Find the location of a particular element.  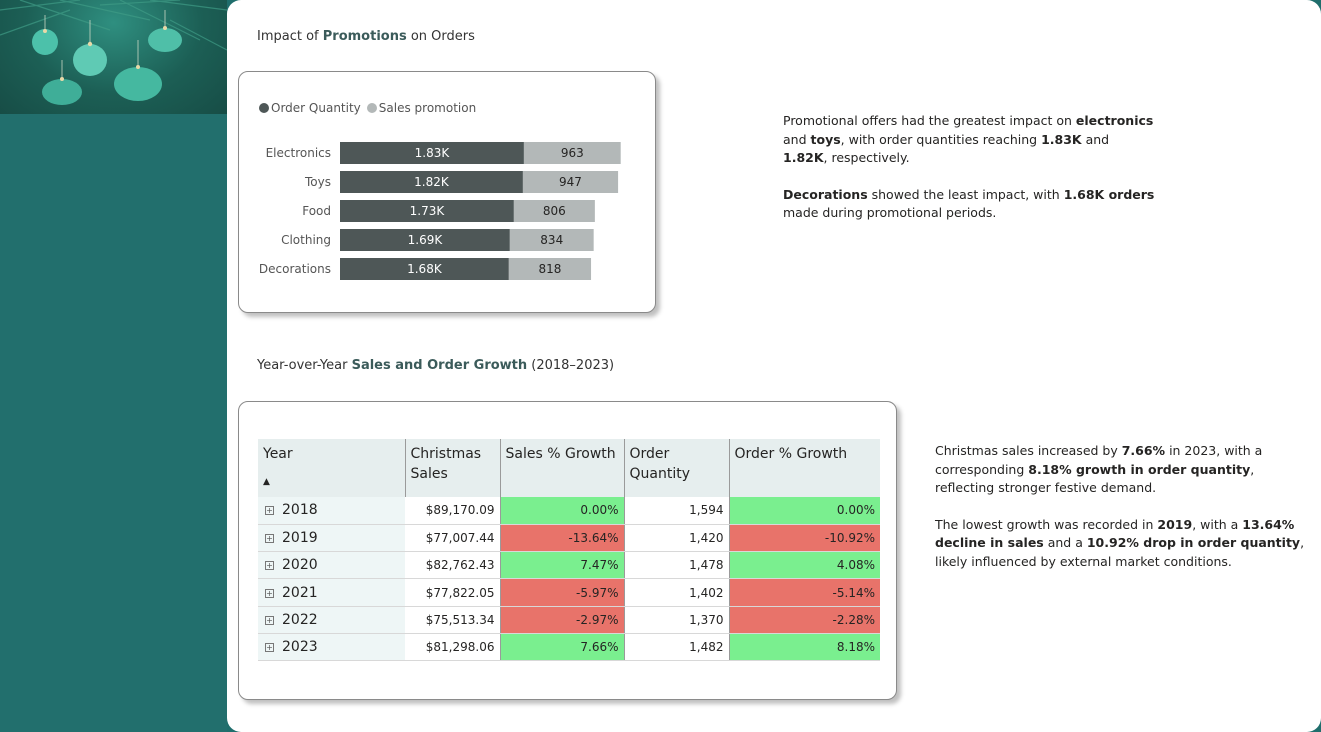

title-text: Year-over-Year is located at coordinates (304, 365).